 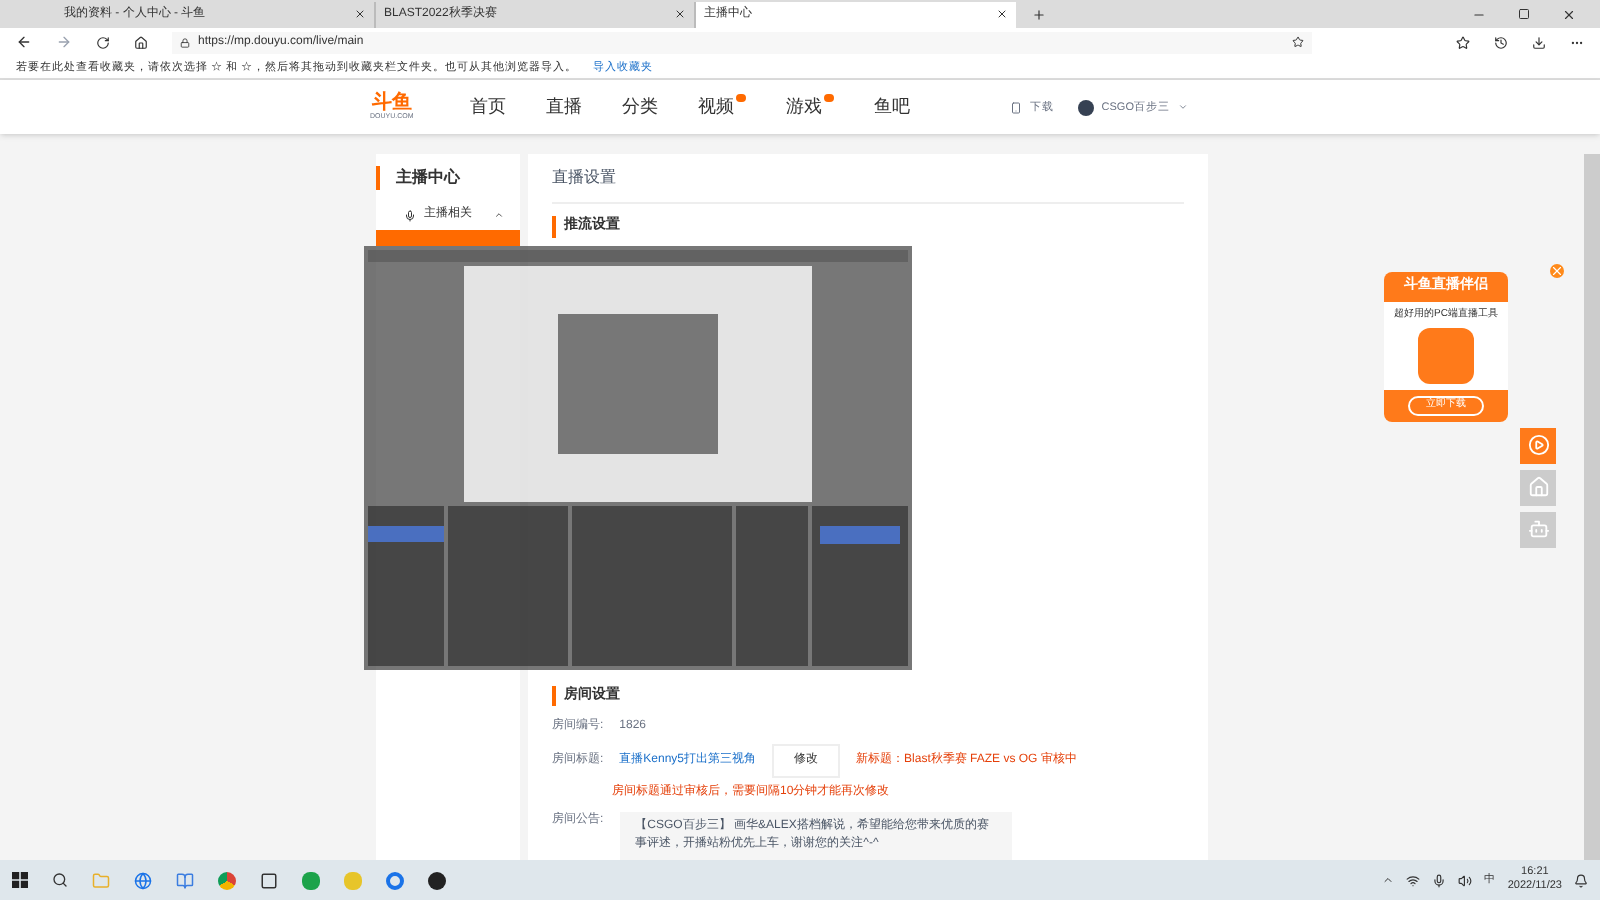 I want to click on reload-icon, so click(x=103, y=42).